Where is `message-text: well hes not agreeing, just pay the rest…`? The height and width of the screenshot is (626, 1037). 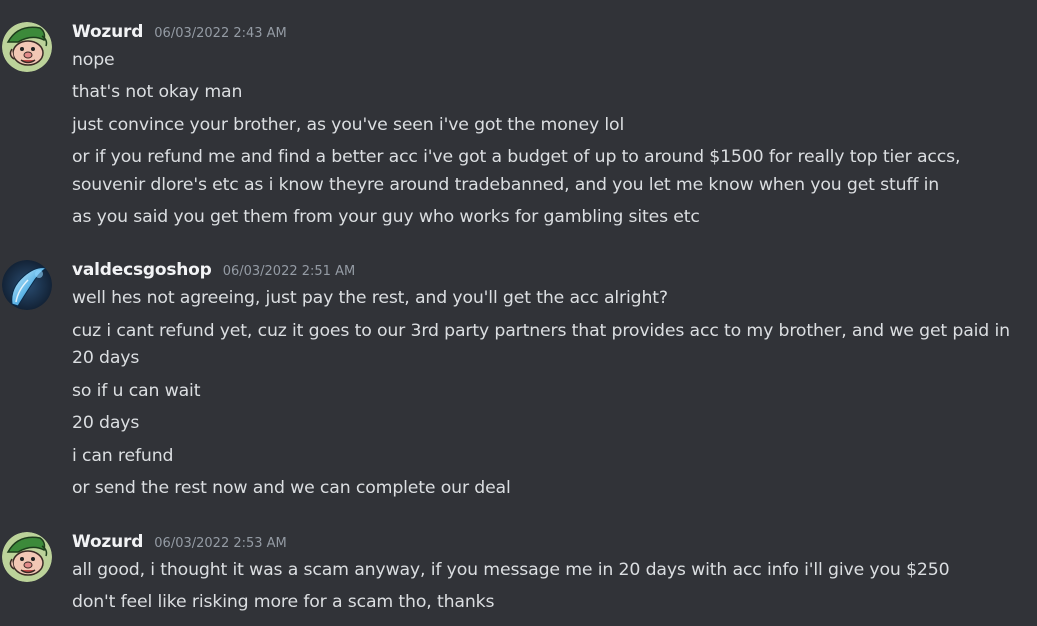
message-text: well hes not agreeing, just pay the rest… is located at coordinates (370, 298).